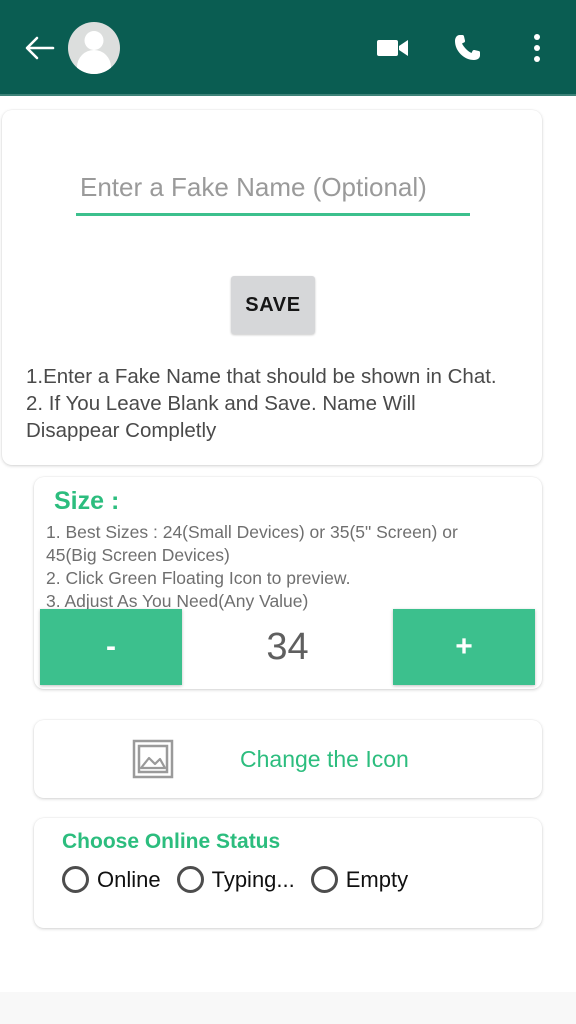 This screenshot has height=1024, width=576. I want to click on size-stepper: - 34 +, so click(288, 647).